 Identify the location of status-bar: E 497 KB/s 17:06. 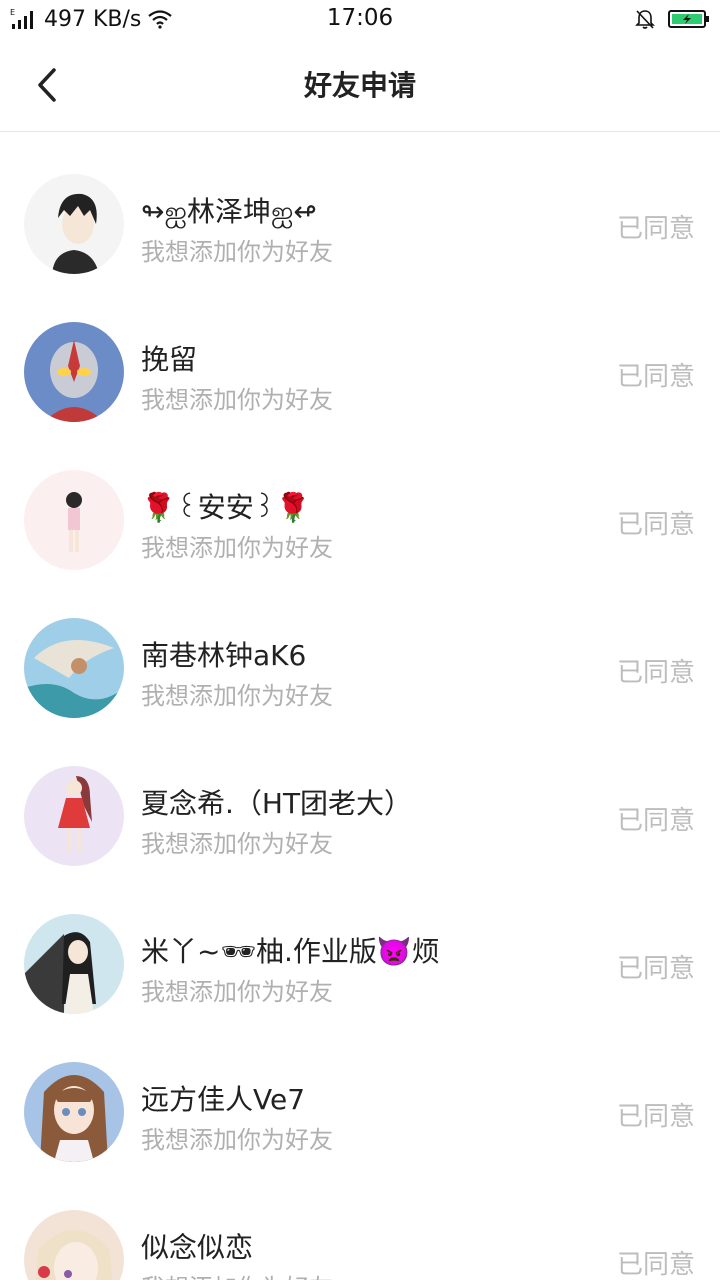
(360, 20).